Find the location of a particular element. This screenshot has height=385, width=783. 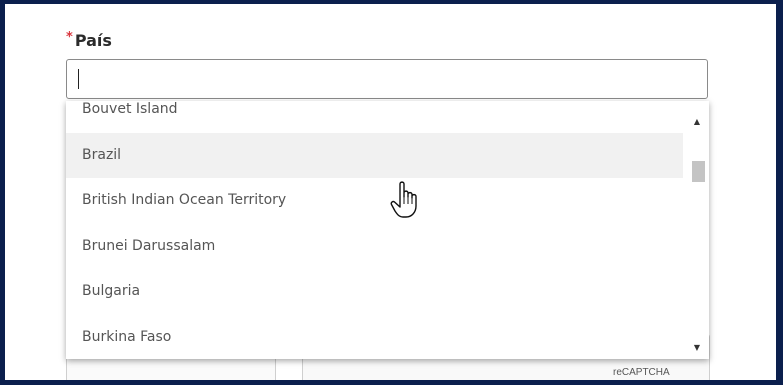

country-label-text: País is located at coordinates (93, 40).